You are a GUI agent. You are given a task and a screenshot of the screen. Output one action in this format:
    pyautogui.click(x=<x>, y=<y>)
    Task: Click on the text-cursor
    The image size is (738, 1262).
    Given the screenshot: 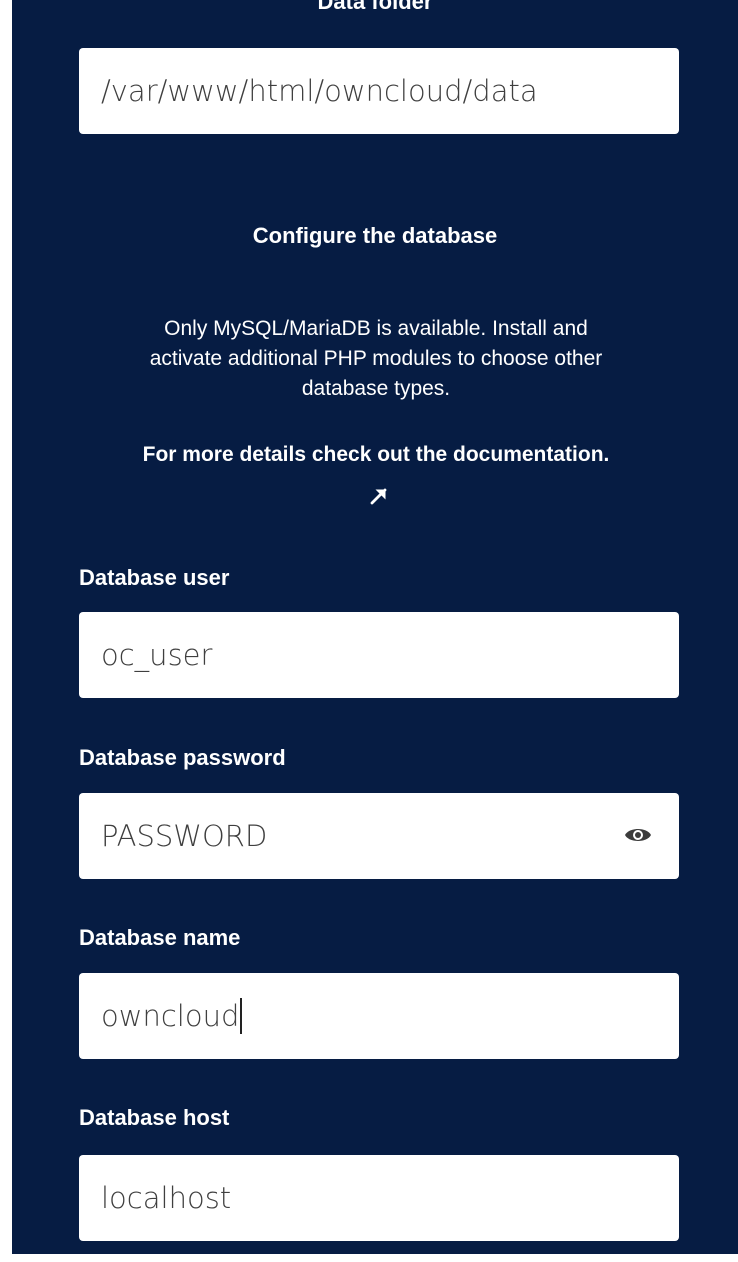 What is the action you would take?
    pyautogui.click(x=241, y=1016)
    